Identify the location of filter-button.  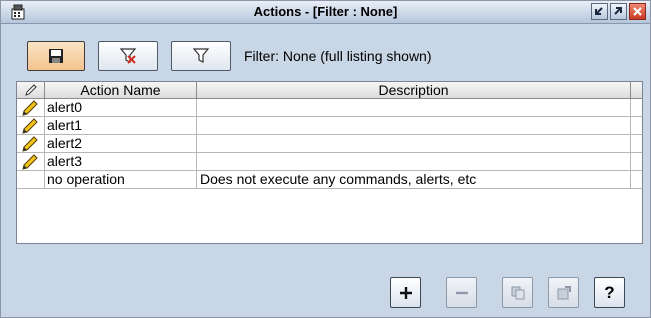
(201, 56).